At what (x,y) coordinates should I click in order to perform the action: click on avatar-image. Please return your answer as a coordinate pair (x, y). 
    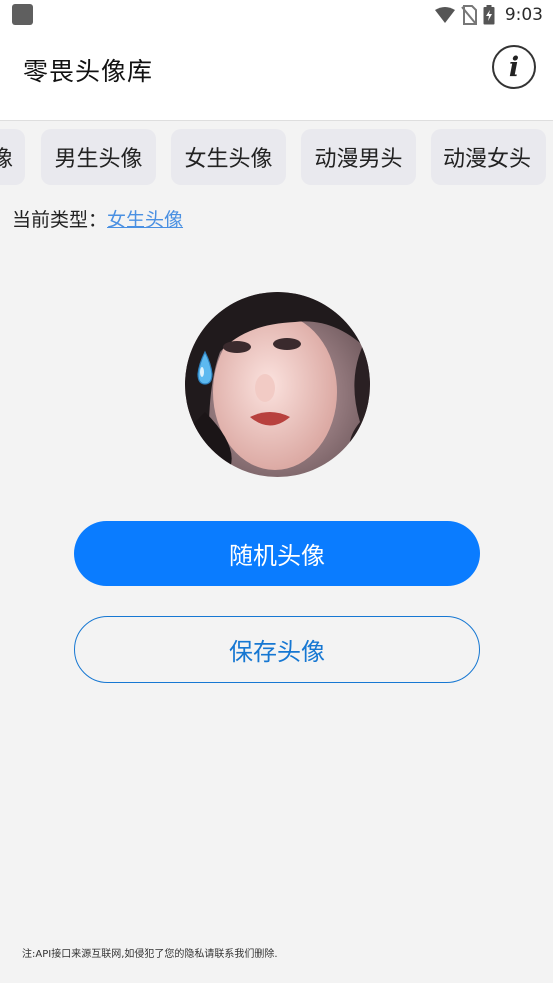
    Looking at the image, I should click on (277, 384).